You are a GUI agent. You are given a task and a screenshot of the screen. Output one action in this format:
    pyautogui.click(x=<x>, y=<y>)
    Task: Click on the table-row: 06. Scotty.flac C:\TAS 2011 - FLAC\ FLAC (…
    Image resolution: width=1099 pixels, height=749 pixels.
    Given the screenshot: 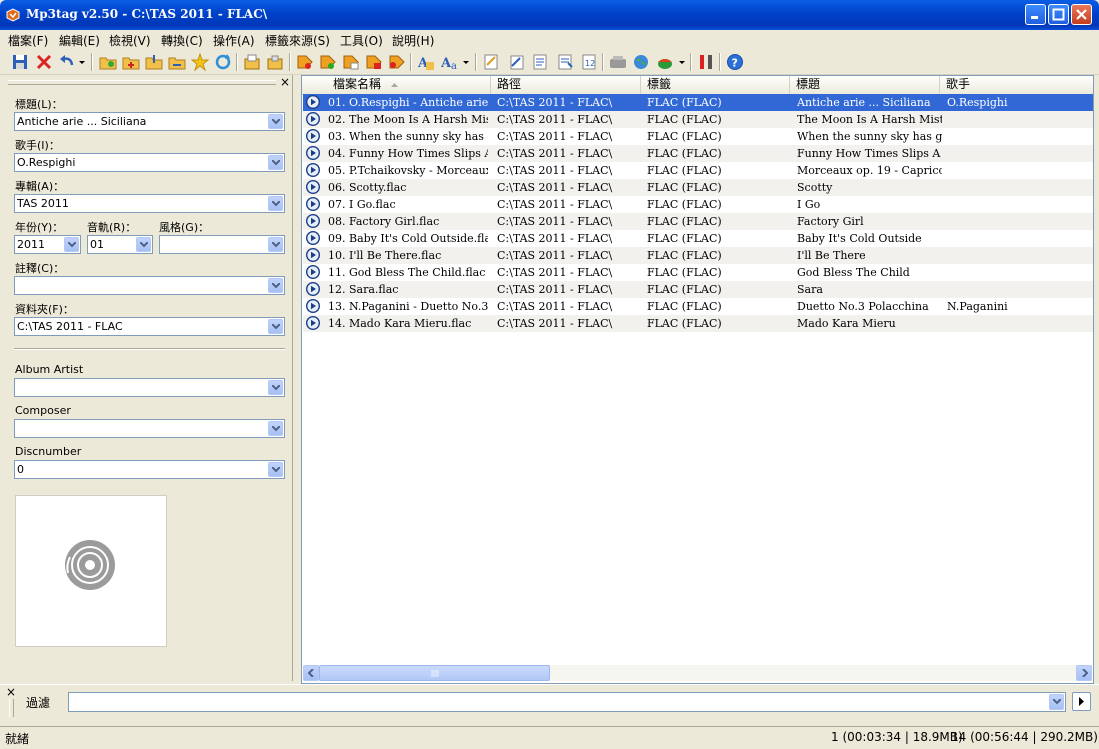 What is the action you would take?
    pyautogui.click(x=698, y=187)
    